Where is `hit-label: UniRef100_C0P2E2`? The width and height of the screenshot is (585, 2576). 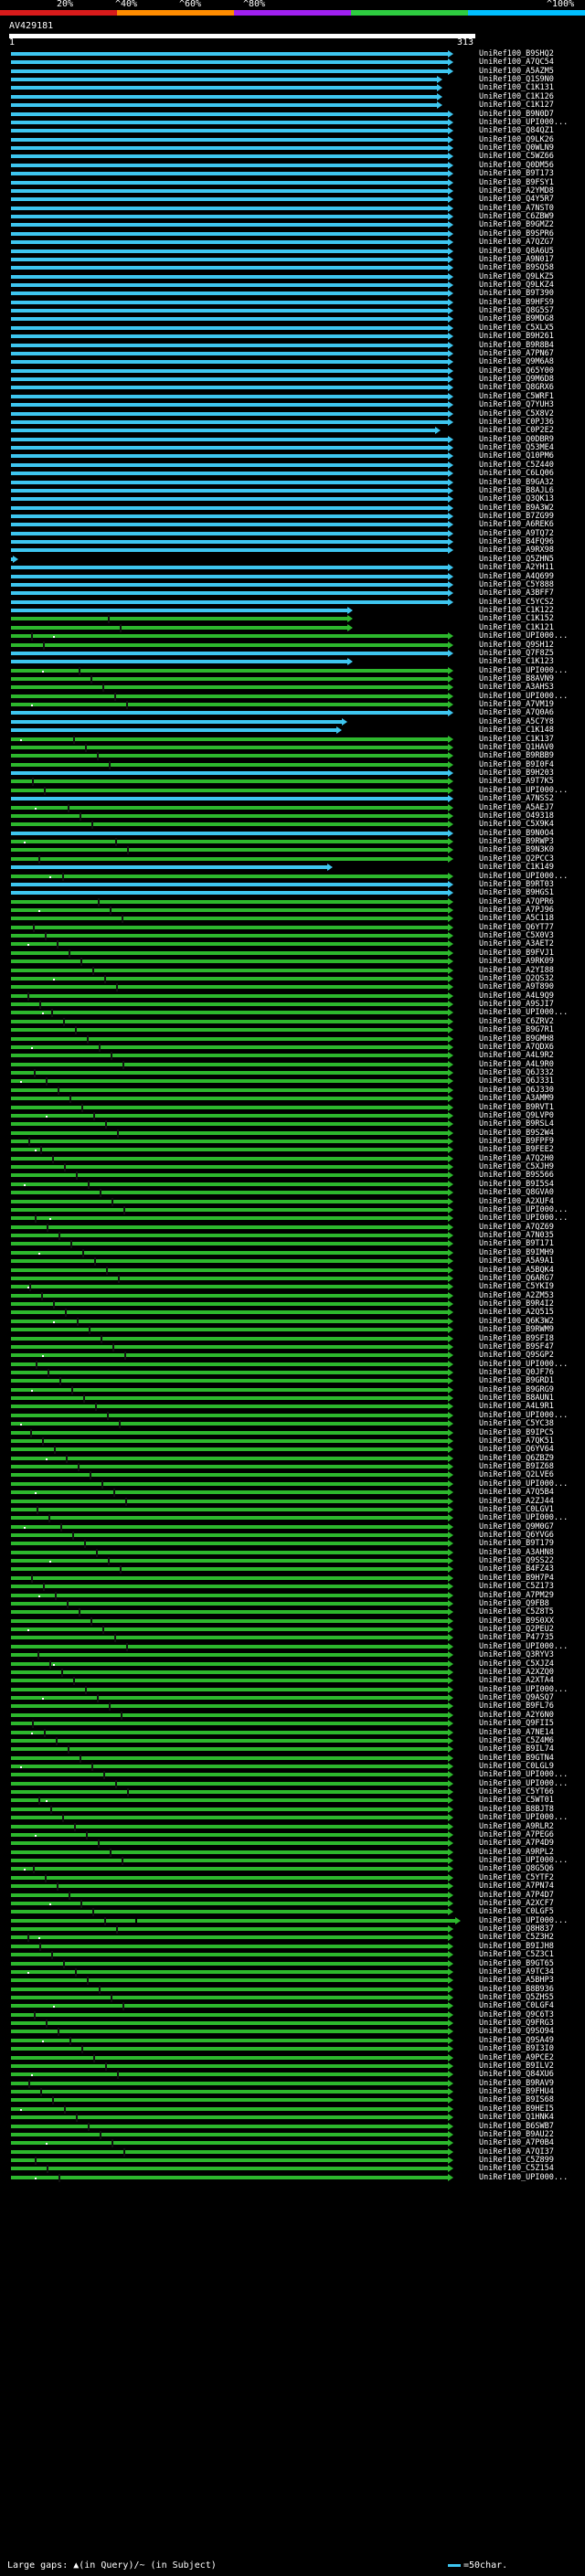 hit-label: UniRef100_C0P2E2 is located at coordinates (516, 431).